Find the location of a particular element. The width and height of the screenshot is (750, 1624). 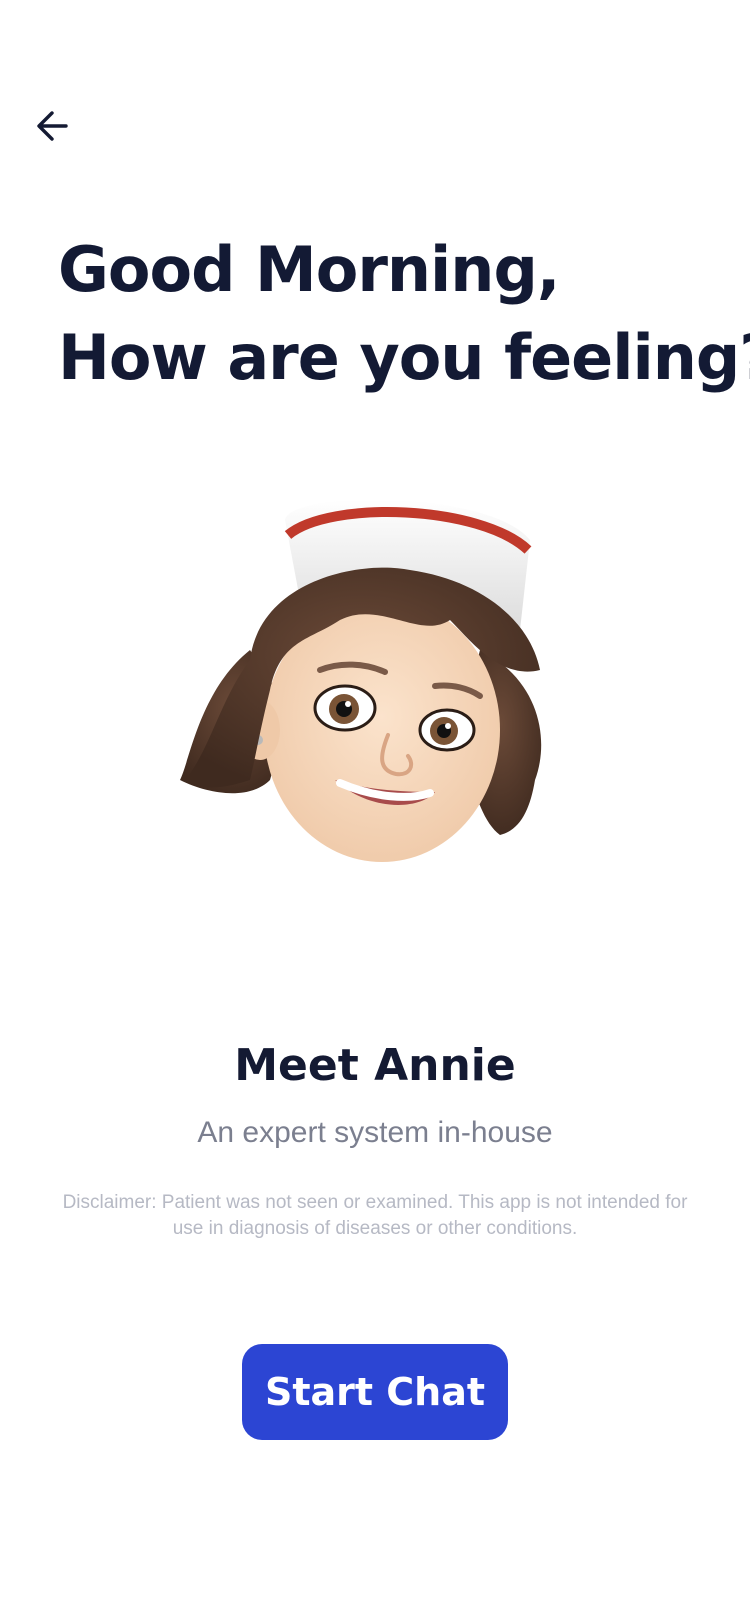

back-button is located at coordinates (52, 126).